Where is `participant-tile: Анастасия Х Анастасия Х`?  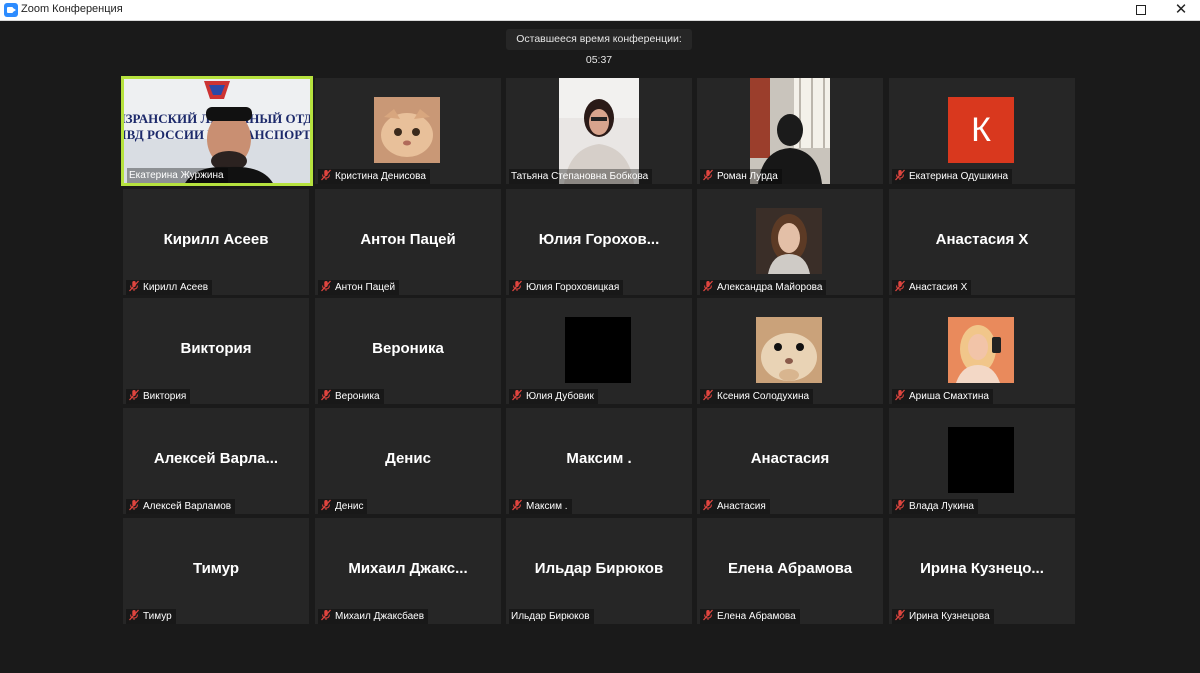
participant-tile: Анастасия Х Анастасия Х is located at coordinates (982, 242).